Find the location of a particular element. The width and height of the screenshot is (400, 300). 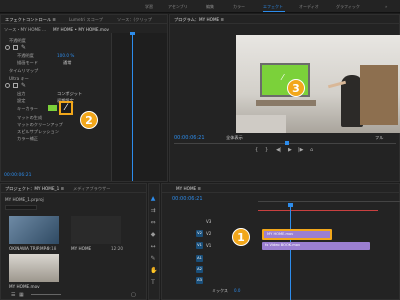

hand-tool-icon: ✋ is located at coordinates (153, 271).